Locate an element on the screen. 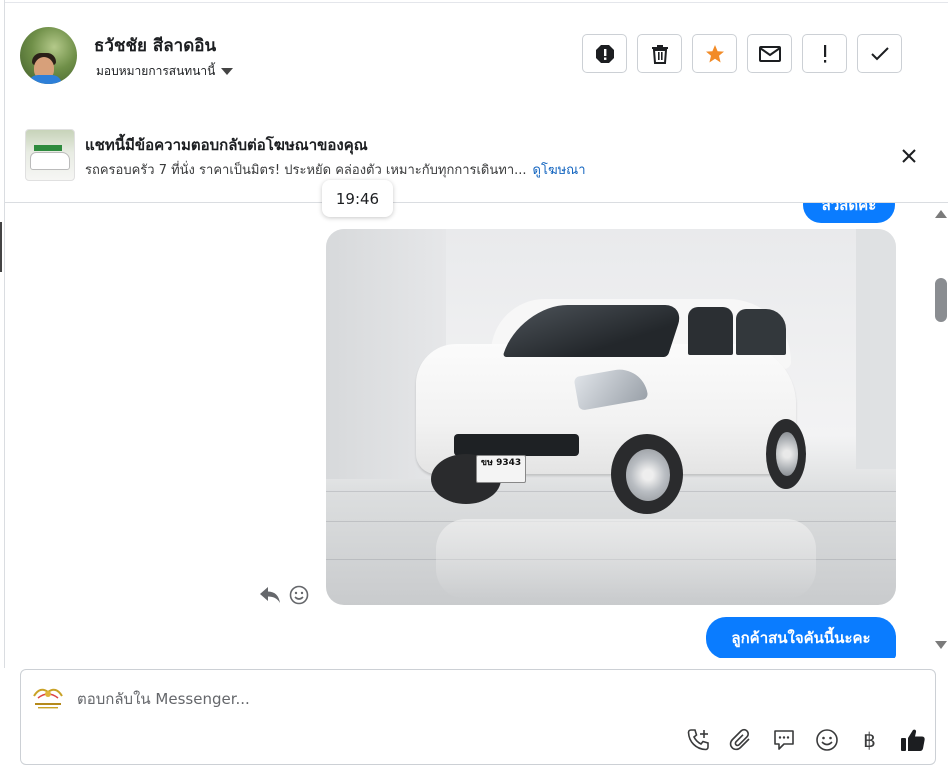 This screenshot has height=781, width=948. mark-done-button is located at coordinates (879, 53).